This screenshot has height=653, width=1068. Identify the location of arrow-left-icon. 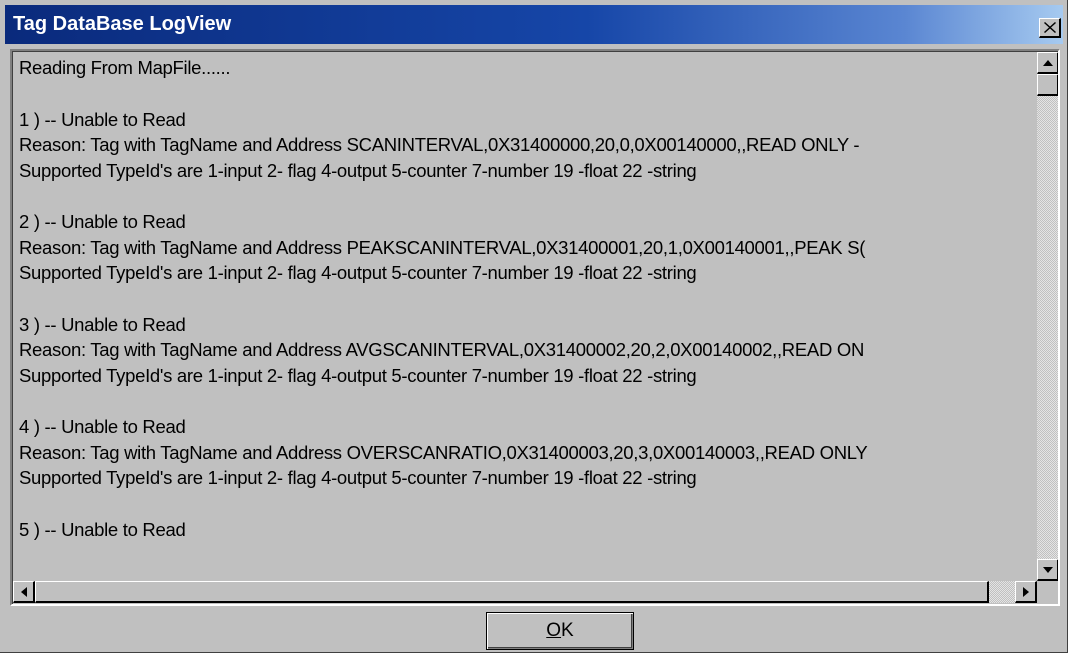
(23, 591).